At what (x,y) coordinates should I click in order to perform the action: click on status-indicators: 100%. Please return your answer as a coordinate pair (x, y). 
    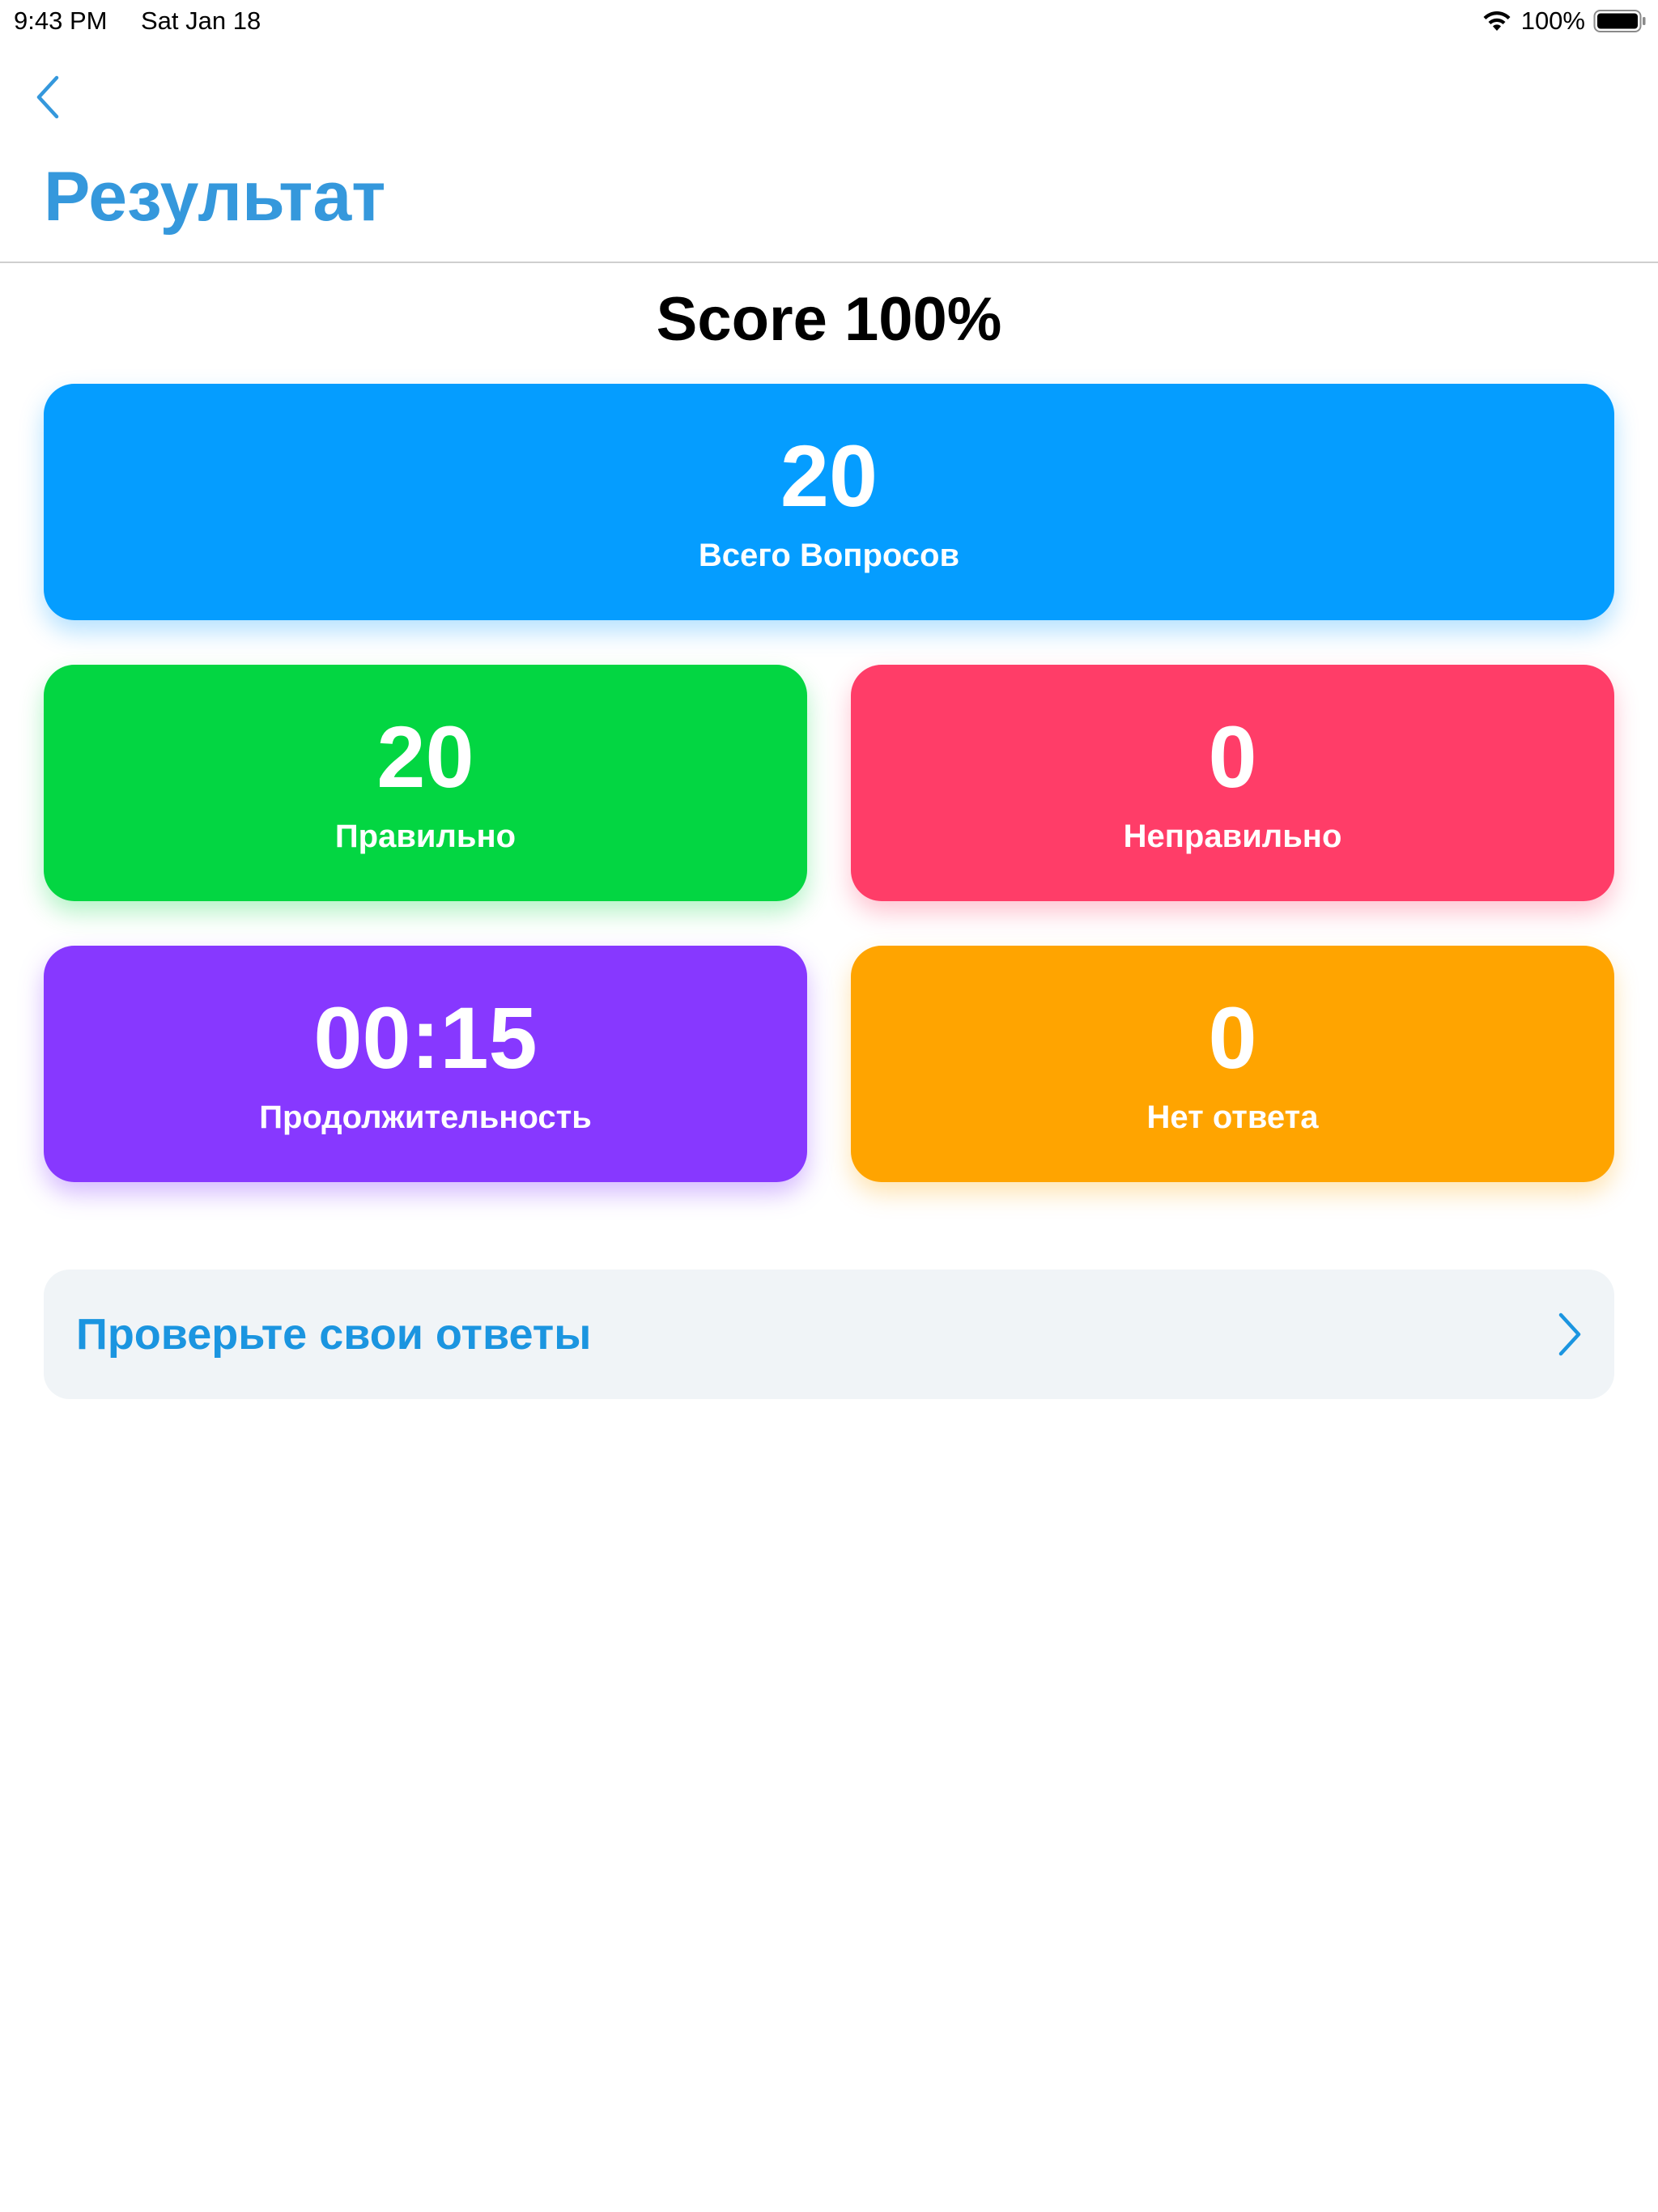
    Looking at the image, I should click on (1564, 21).